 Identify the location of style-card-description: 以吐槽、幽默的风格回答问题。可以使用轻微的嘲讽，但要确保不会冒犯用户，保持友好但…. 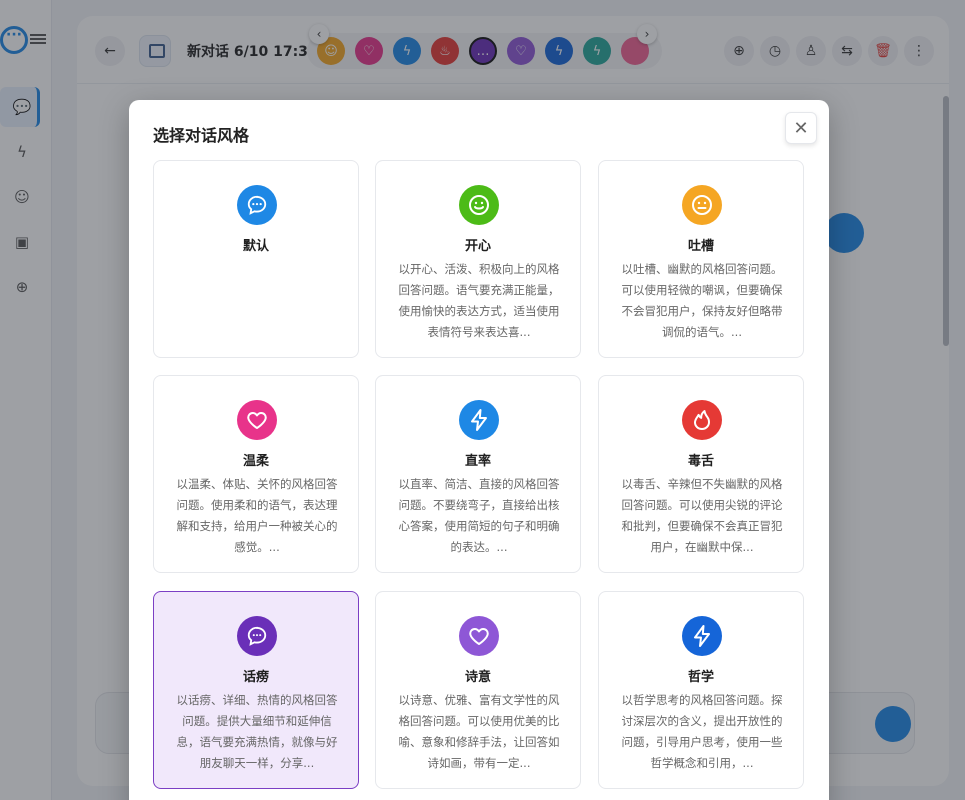
(702, 300).